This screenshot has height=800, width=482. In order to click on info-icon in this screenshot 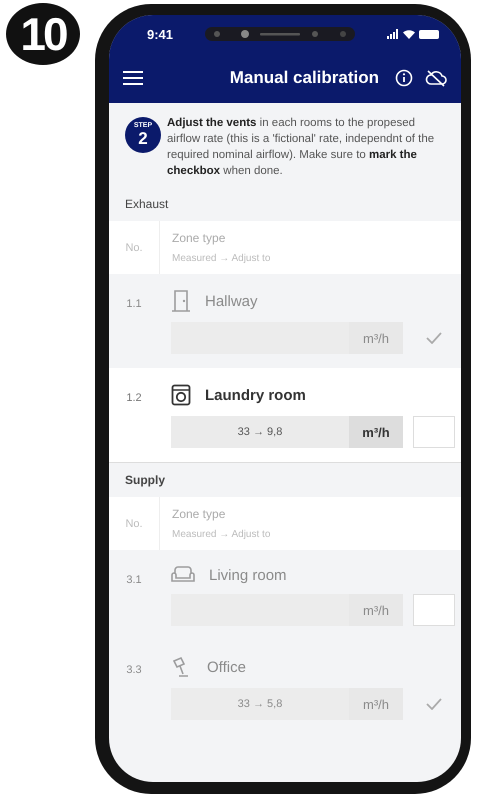, I will do `click(404, 78)`.